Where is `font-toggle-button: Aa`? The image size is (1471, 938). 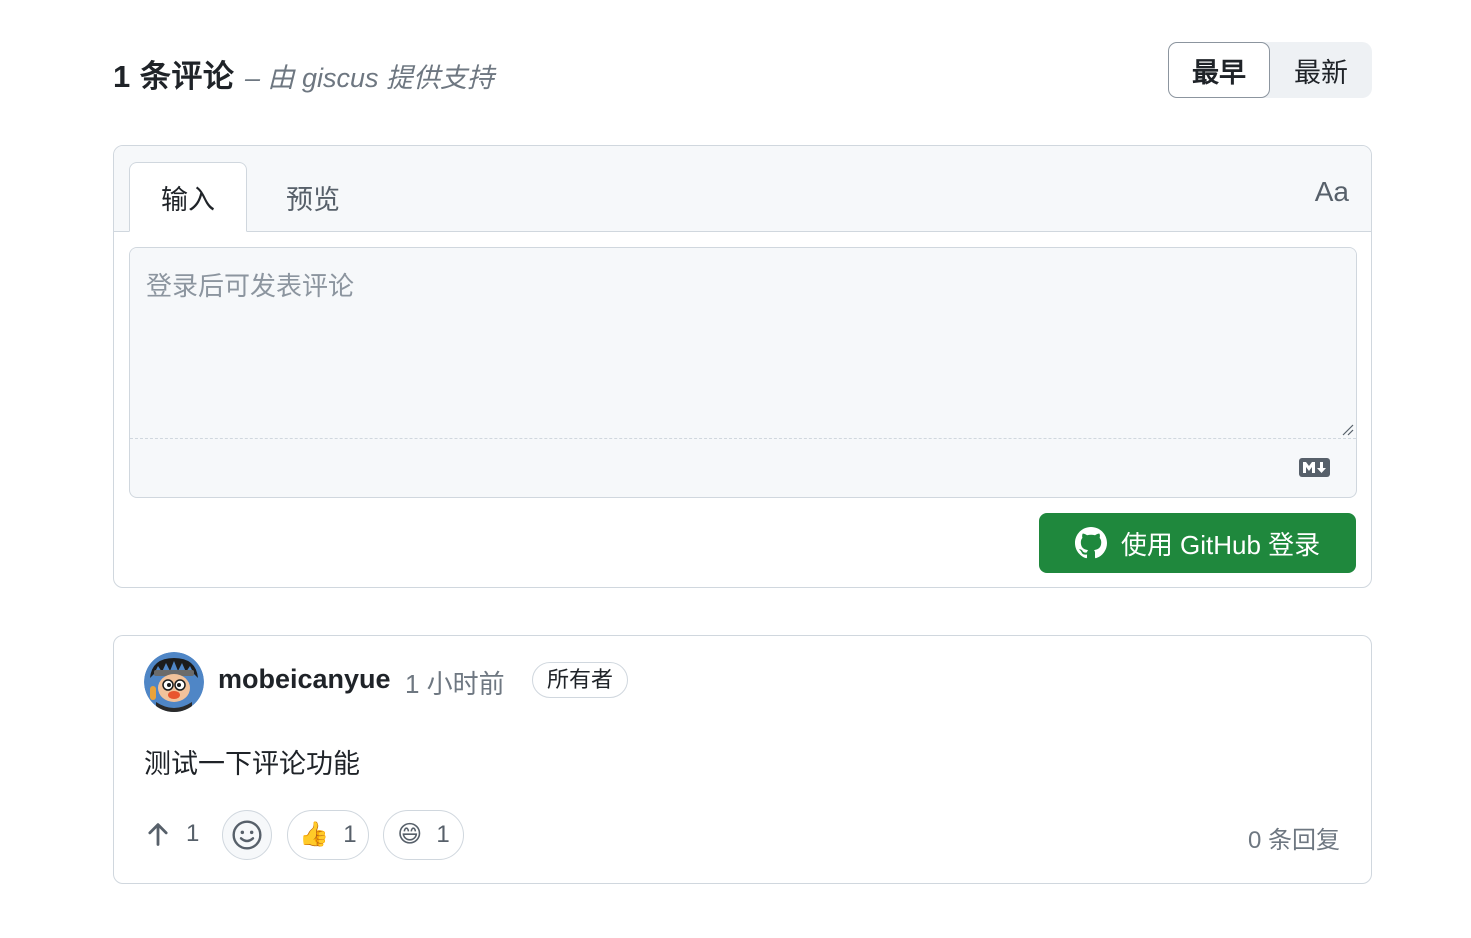
font-toggle-button: Aa is located at coordinates (1332, 192).